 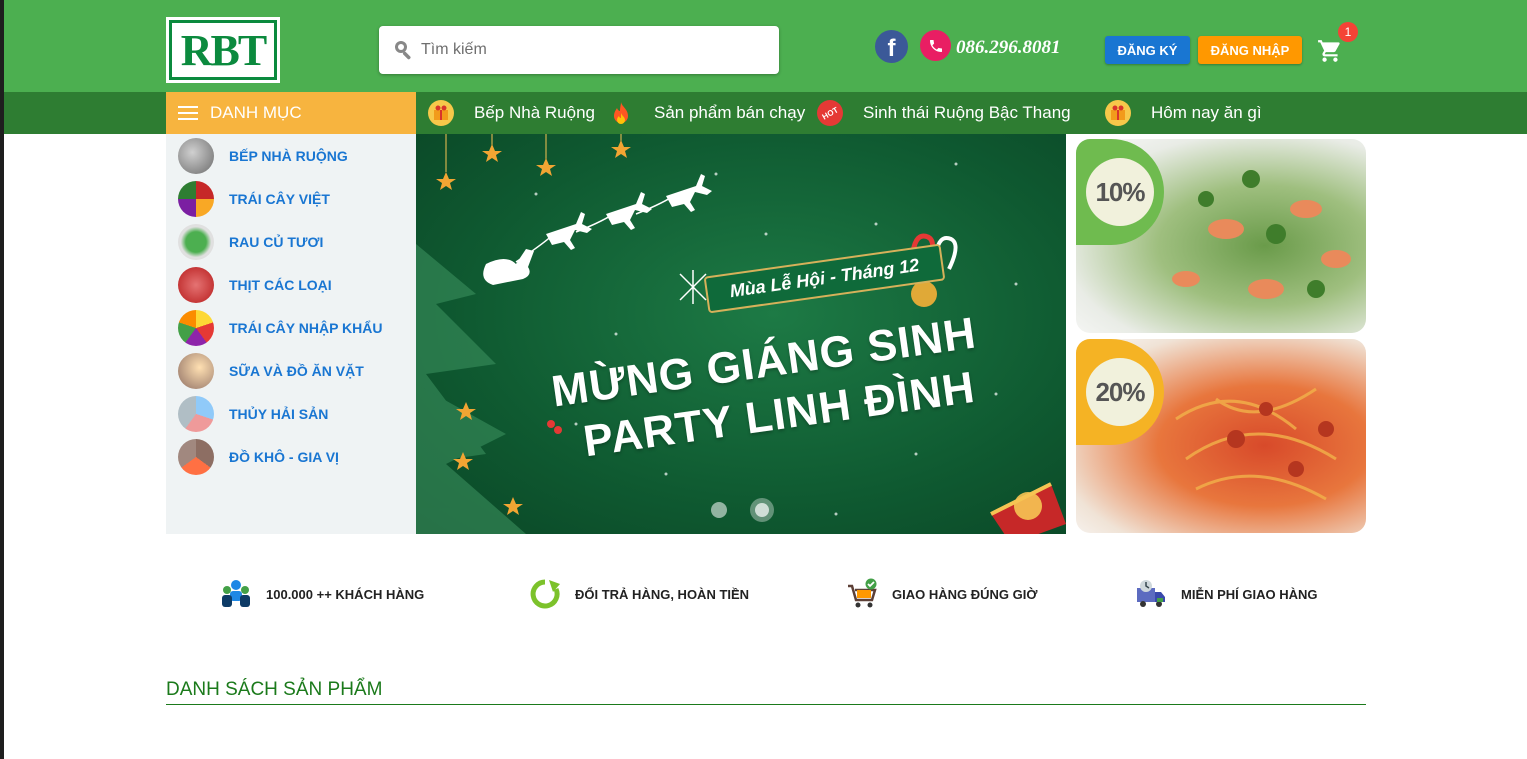 What do you see at coordinates (276, 242) in the screenshot?
I see `category-label: RAU CỦ TƯƠI` at bounding box center [276, 242].